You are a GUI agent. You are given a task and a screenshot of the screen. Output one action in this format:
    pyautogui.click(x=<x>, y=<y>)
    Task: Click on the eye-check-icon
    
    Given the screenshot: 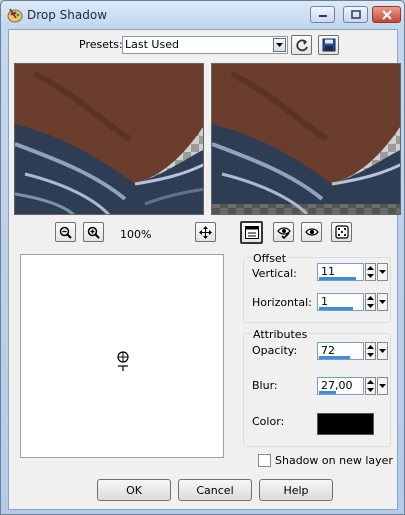 What is the action you would take?
    pyautogui.click(x=283, y=232)
    